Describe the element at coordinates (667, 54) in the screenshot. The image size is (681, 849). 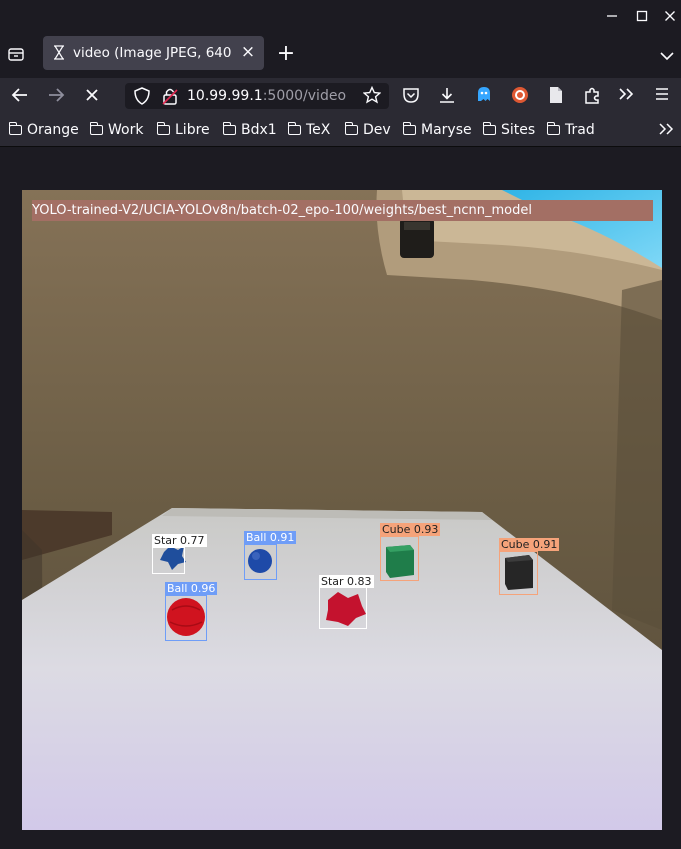
I see `list-all-tabs-icon` at that location.